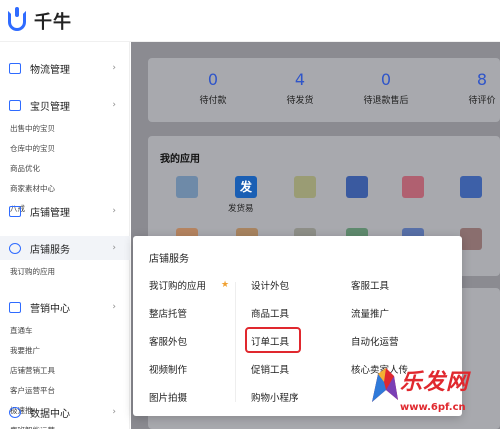 The height and width of the screenshot is (429, 500). Describe the element at coordinates (275, 397) in the screenshot. I see `popup-item-mini-program: 购物小程序` at that location.